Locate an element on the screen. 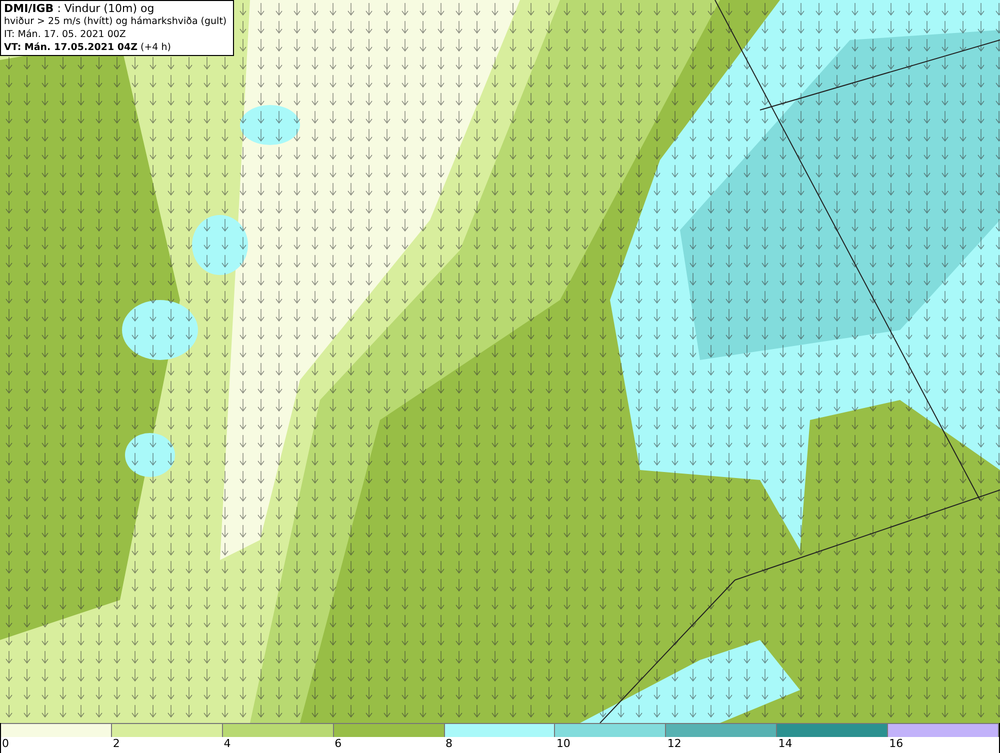 This screenshot has height=753, width=1000. legend-label: 2 is located at coordinates (116, 744).